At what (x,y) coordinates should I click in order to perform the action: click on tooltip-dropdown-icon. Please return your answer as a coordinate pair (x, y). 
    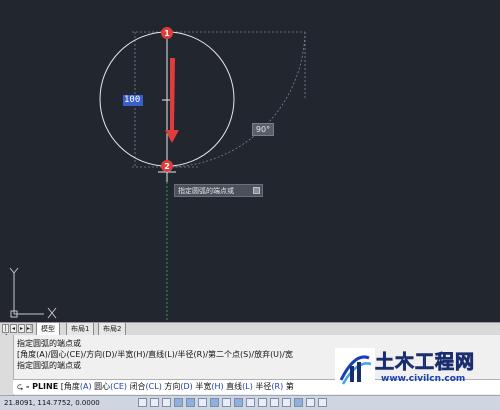
    Looking at the image, I should click on (256, 190).